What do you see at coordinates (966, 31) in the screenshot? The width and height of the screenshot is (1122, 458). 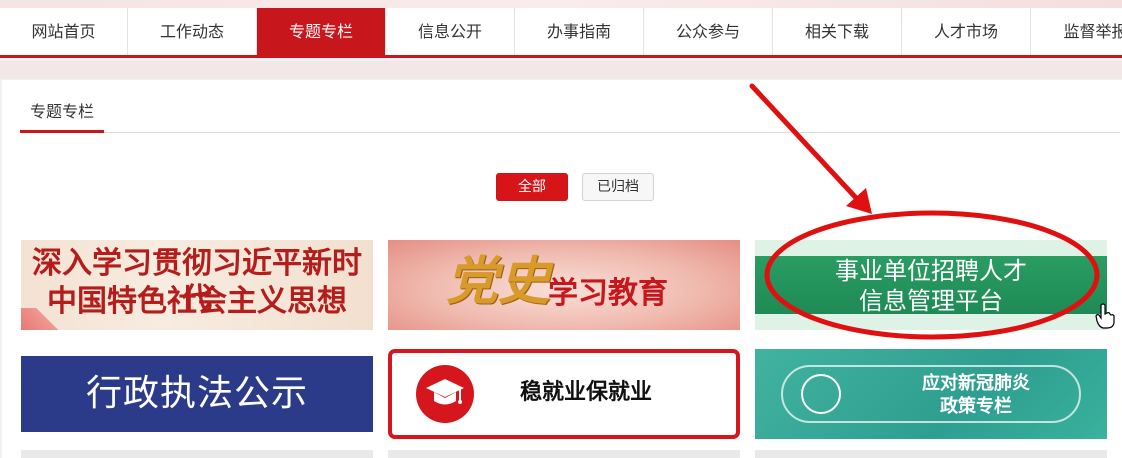 I see `nav-item-talent-market: 人才市场` at bounding box center [966, 31].